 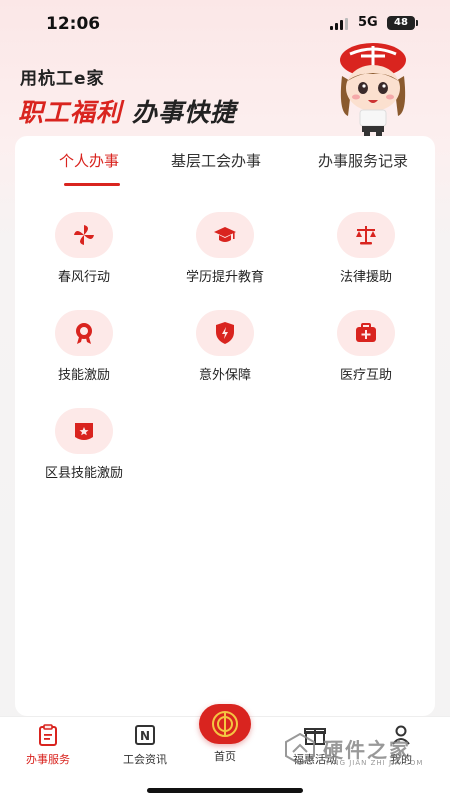 I want to click on shield-icon, so click(x=225, y=333).